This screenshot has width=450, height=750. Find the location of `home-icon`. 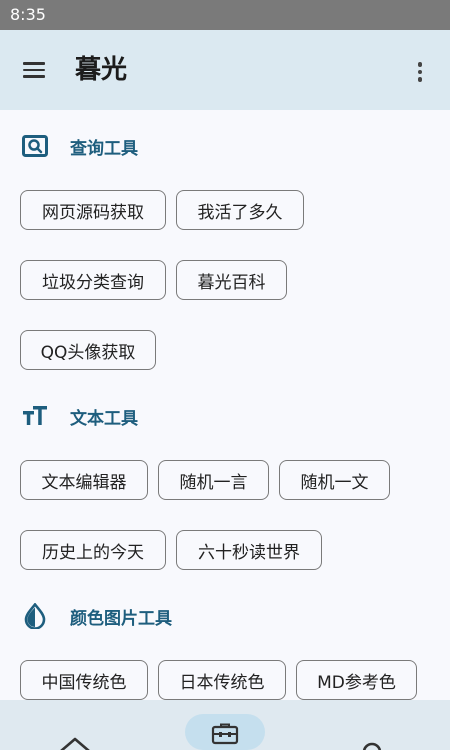

home-icon is located at coordinates (75, 743).